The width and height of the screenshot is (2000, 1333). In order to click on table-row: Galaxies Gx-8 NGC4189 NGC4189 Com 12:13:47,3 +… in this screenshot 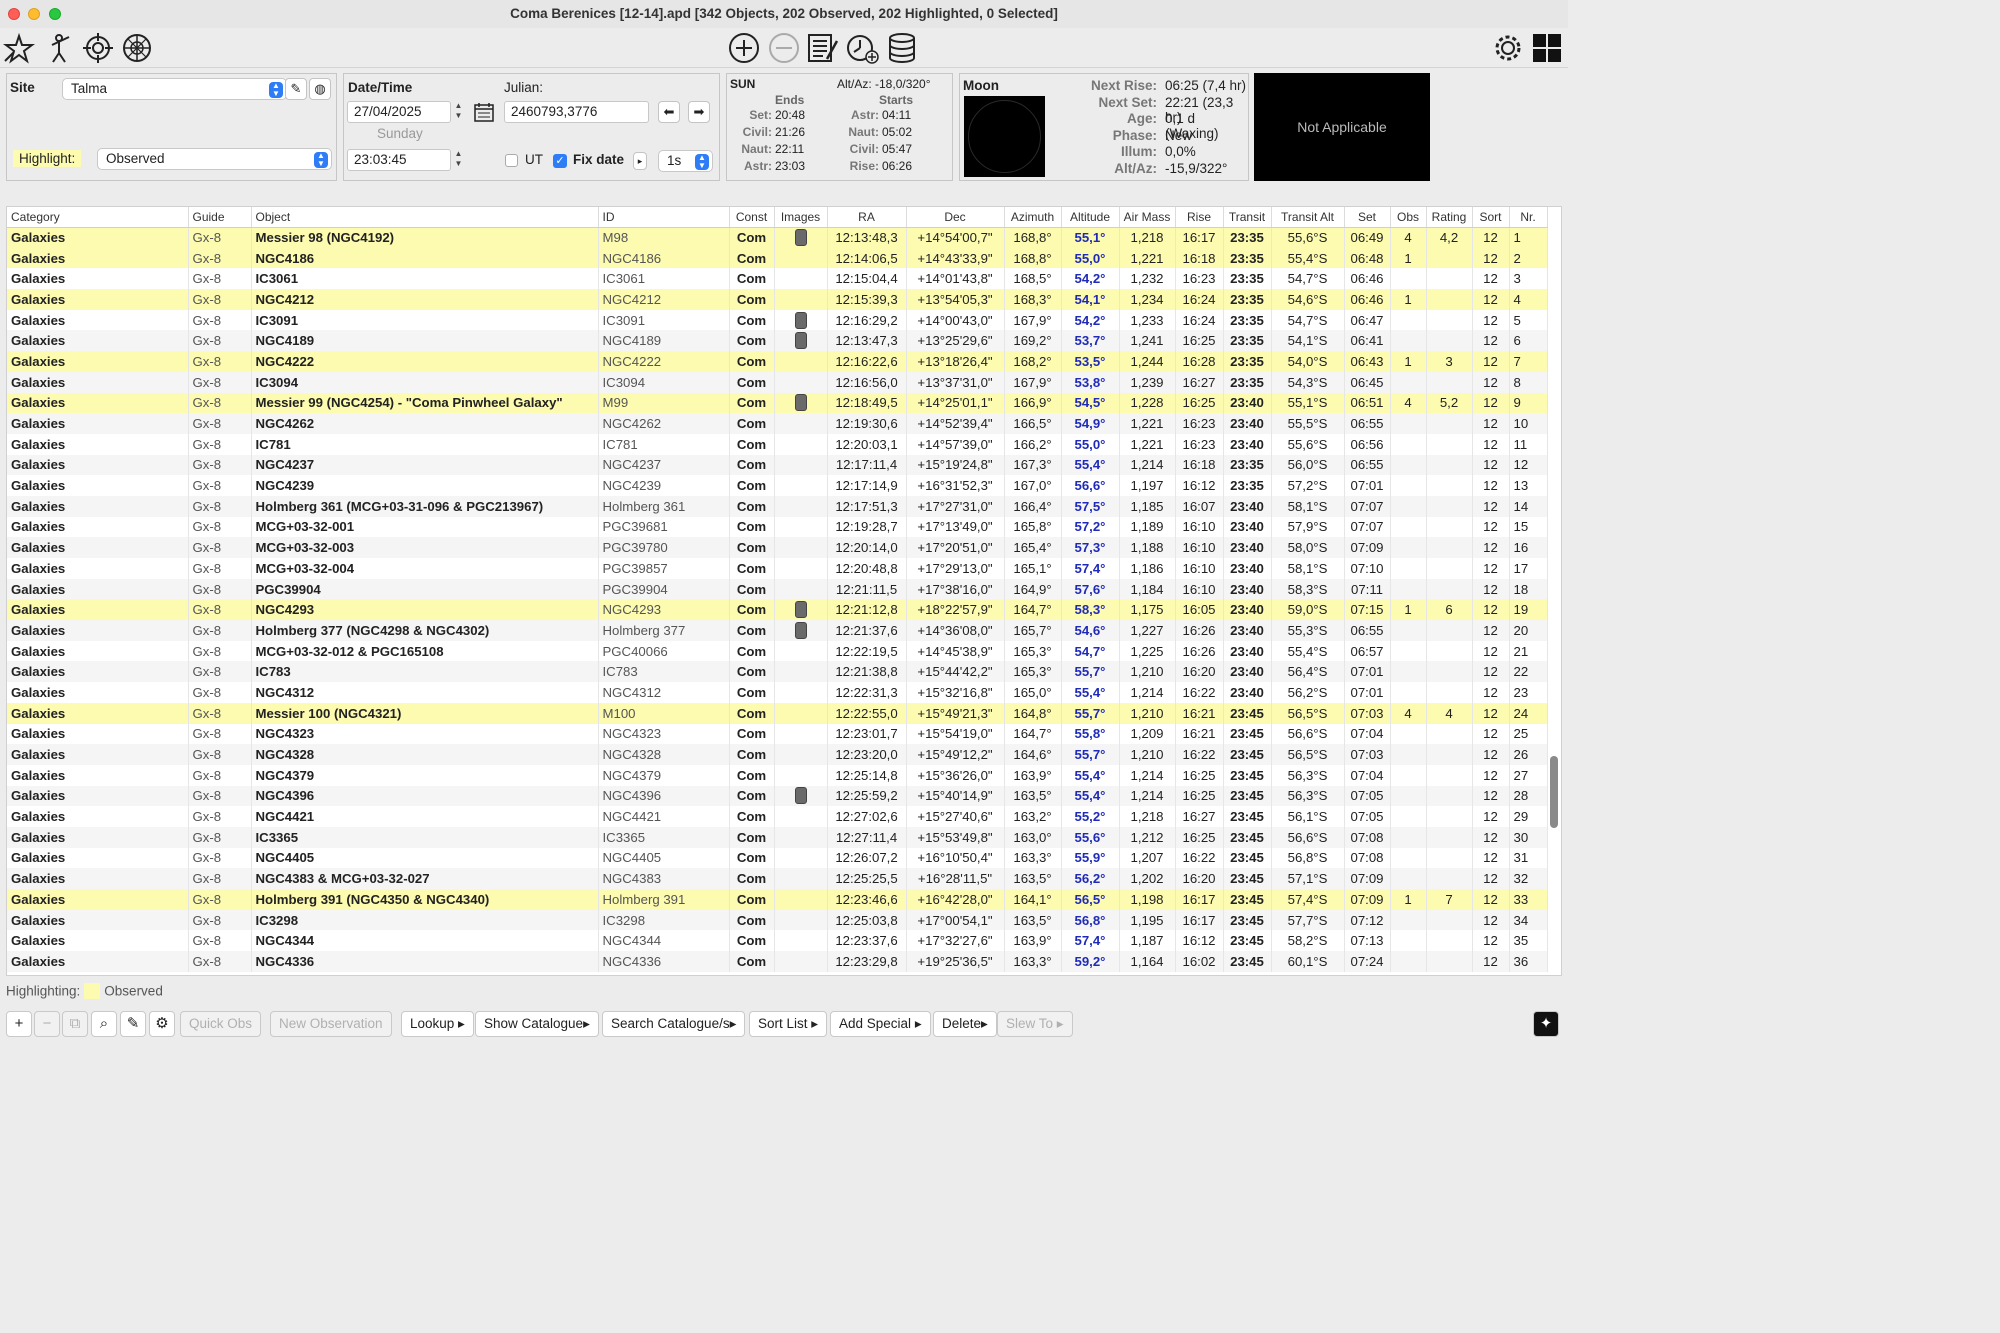, I will do `click(777, 341)`.